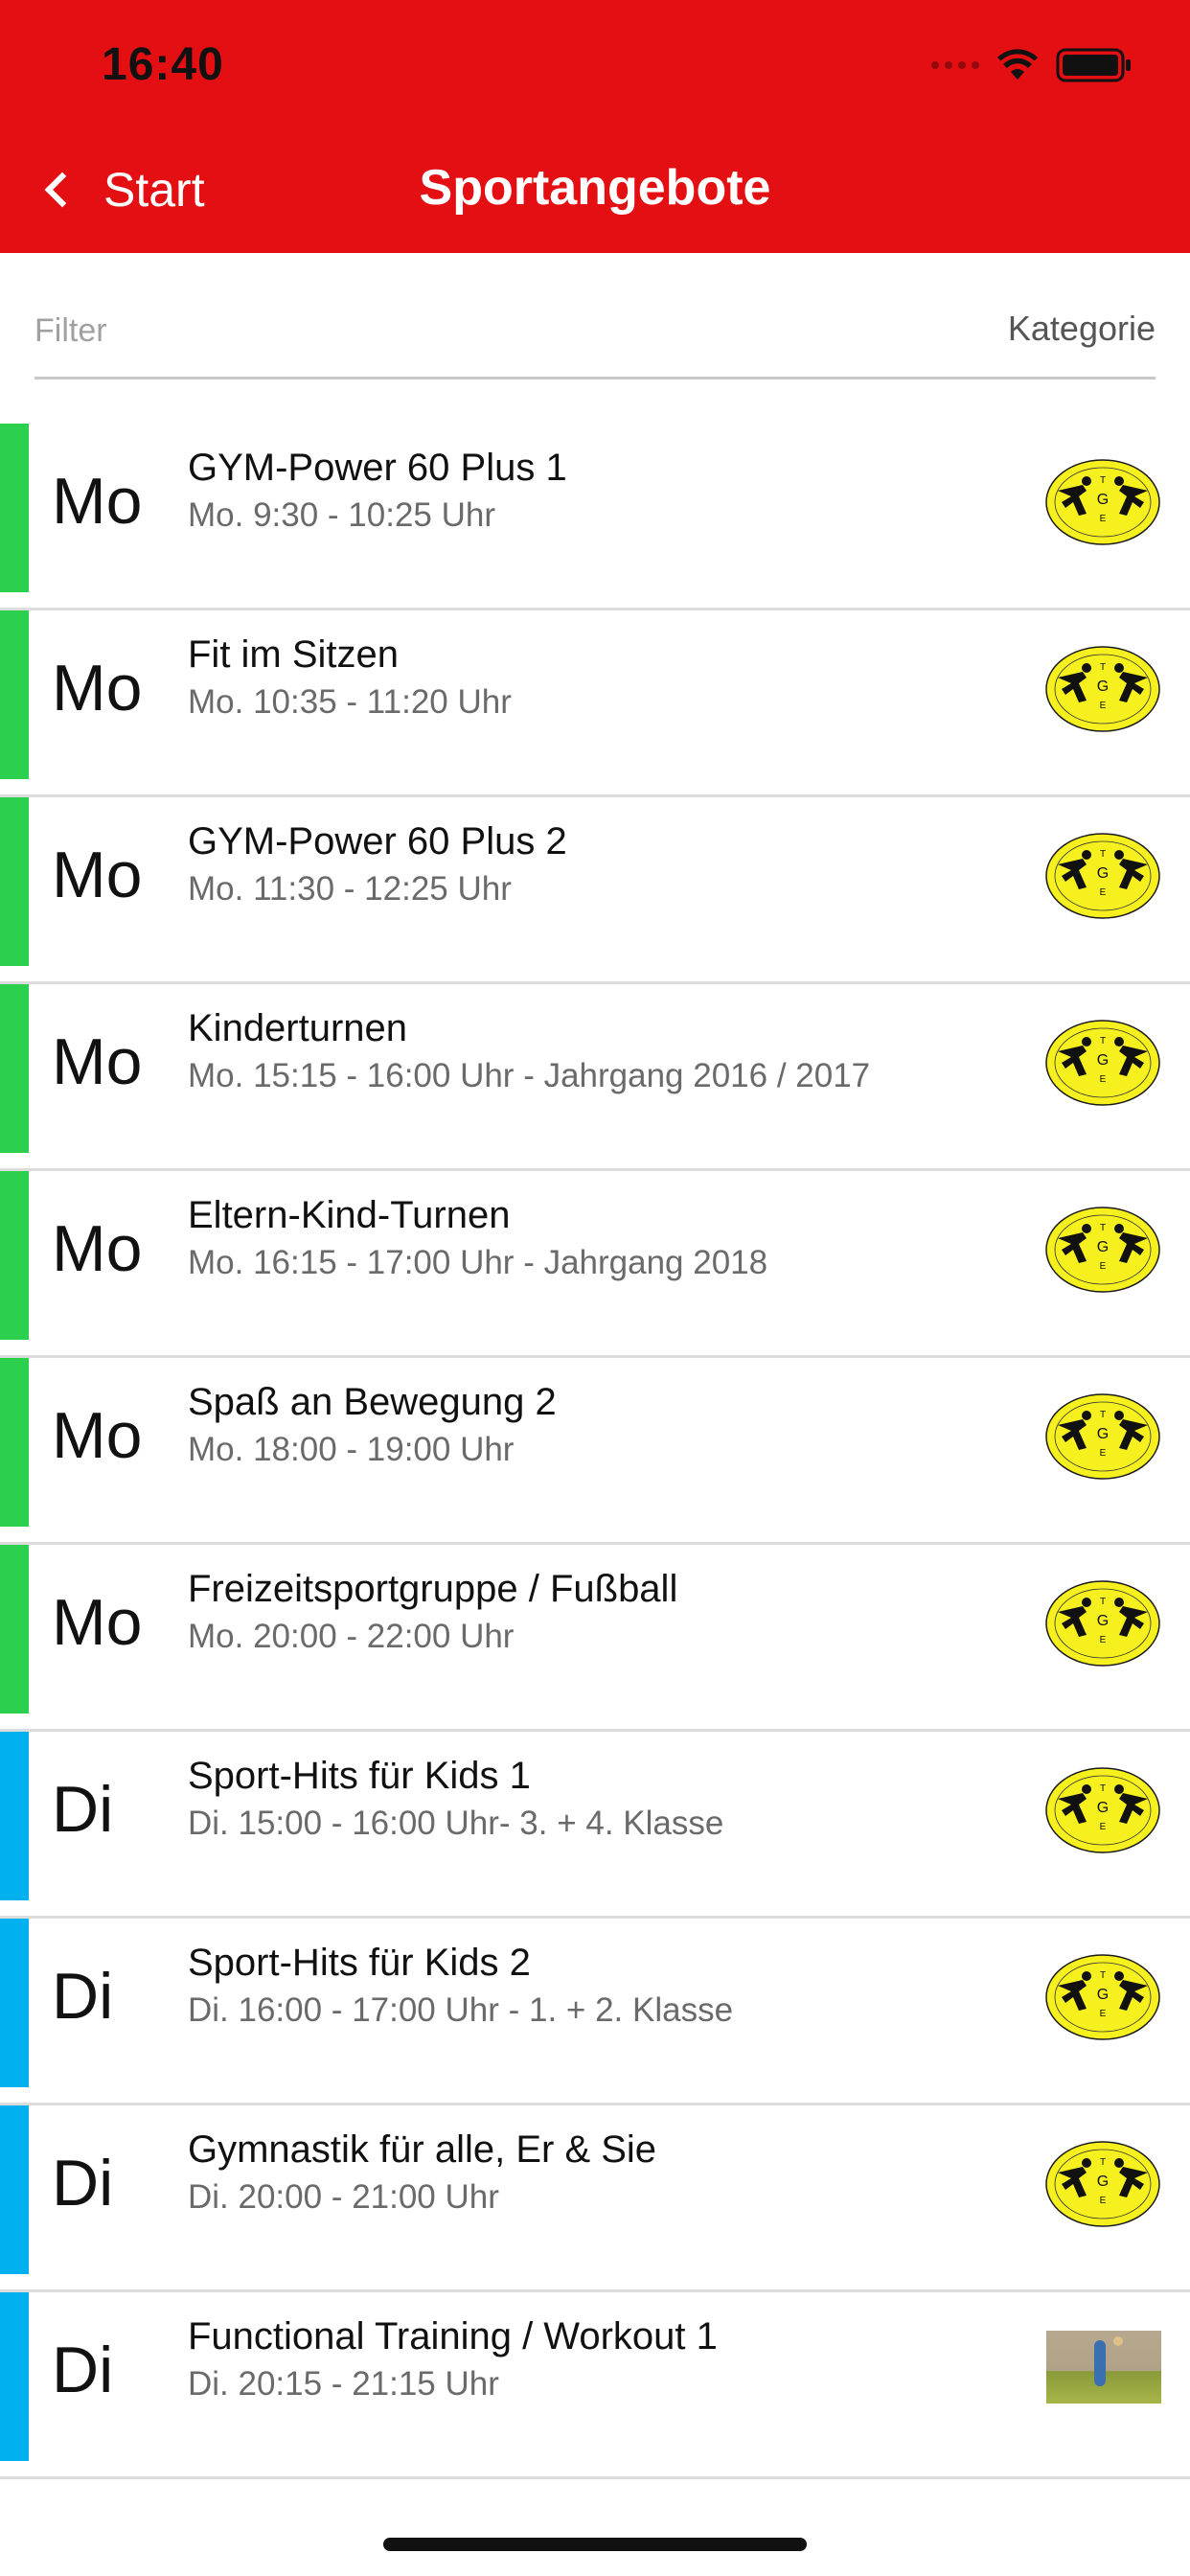 This screenshot has height=2576, width=1190. I want to click on offer-schedule: Di. 20:15 - 21:15 Uhr, so click(343, 2384).